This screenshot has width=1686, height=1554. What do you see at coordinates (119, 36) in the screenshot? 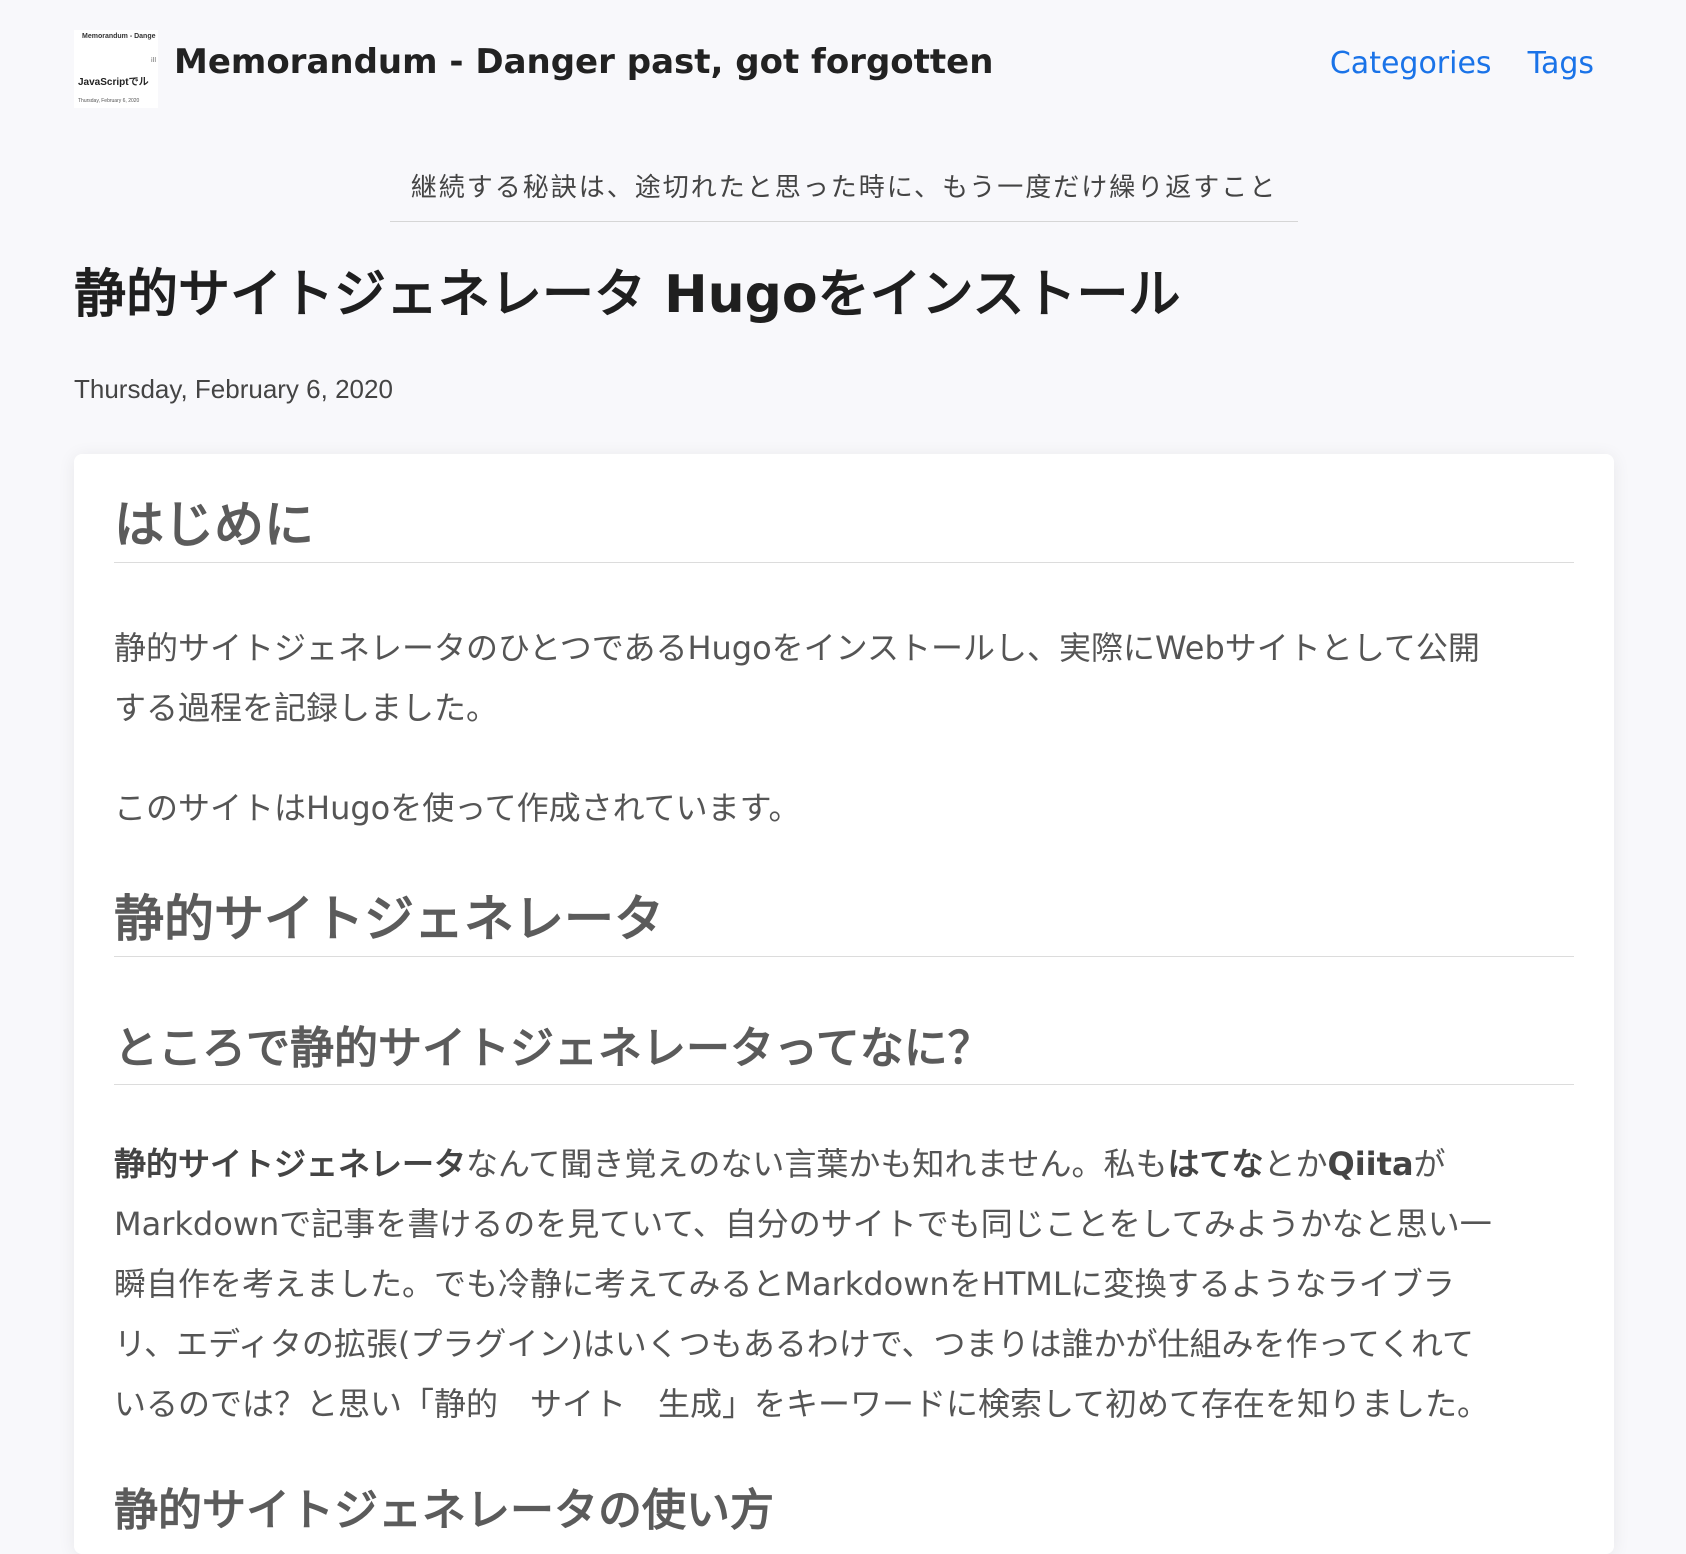
I see `logo-text-line1: Memorandum - Dange` at bounding box center [119, 36].